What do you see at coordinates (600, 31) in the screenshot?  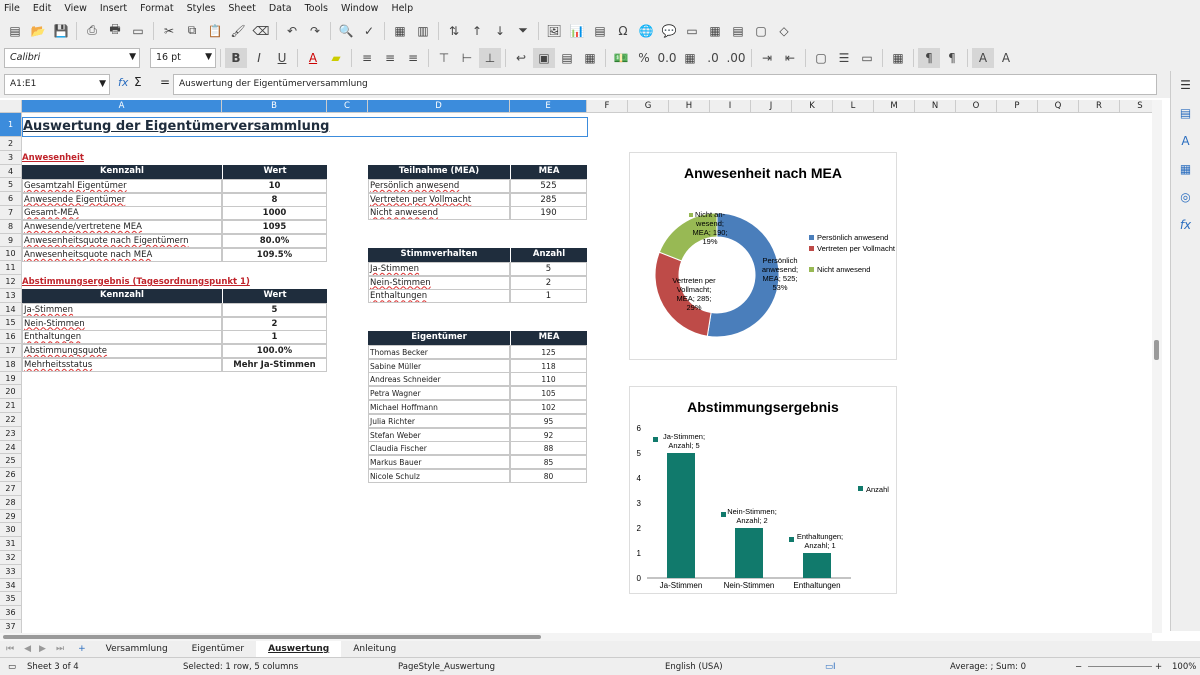 I see `pivot-table-icon: ▤` at bounding box center [600, 31].